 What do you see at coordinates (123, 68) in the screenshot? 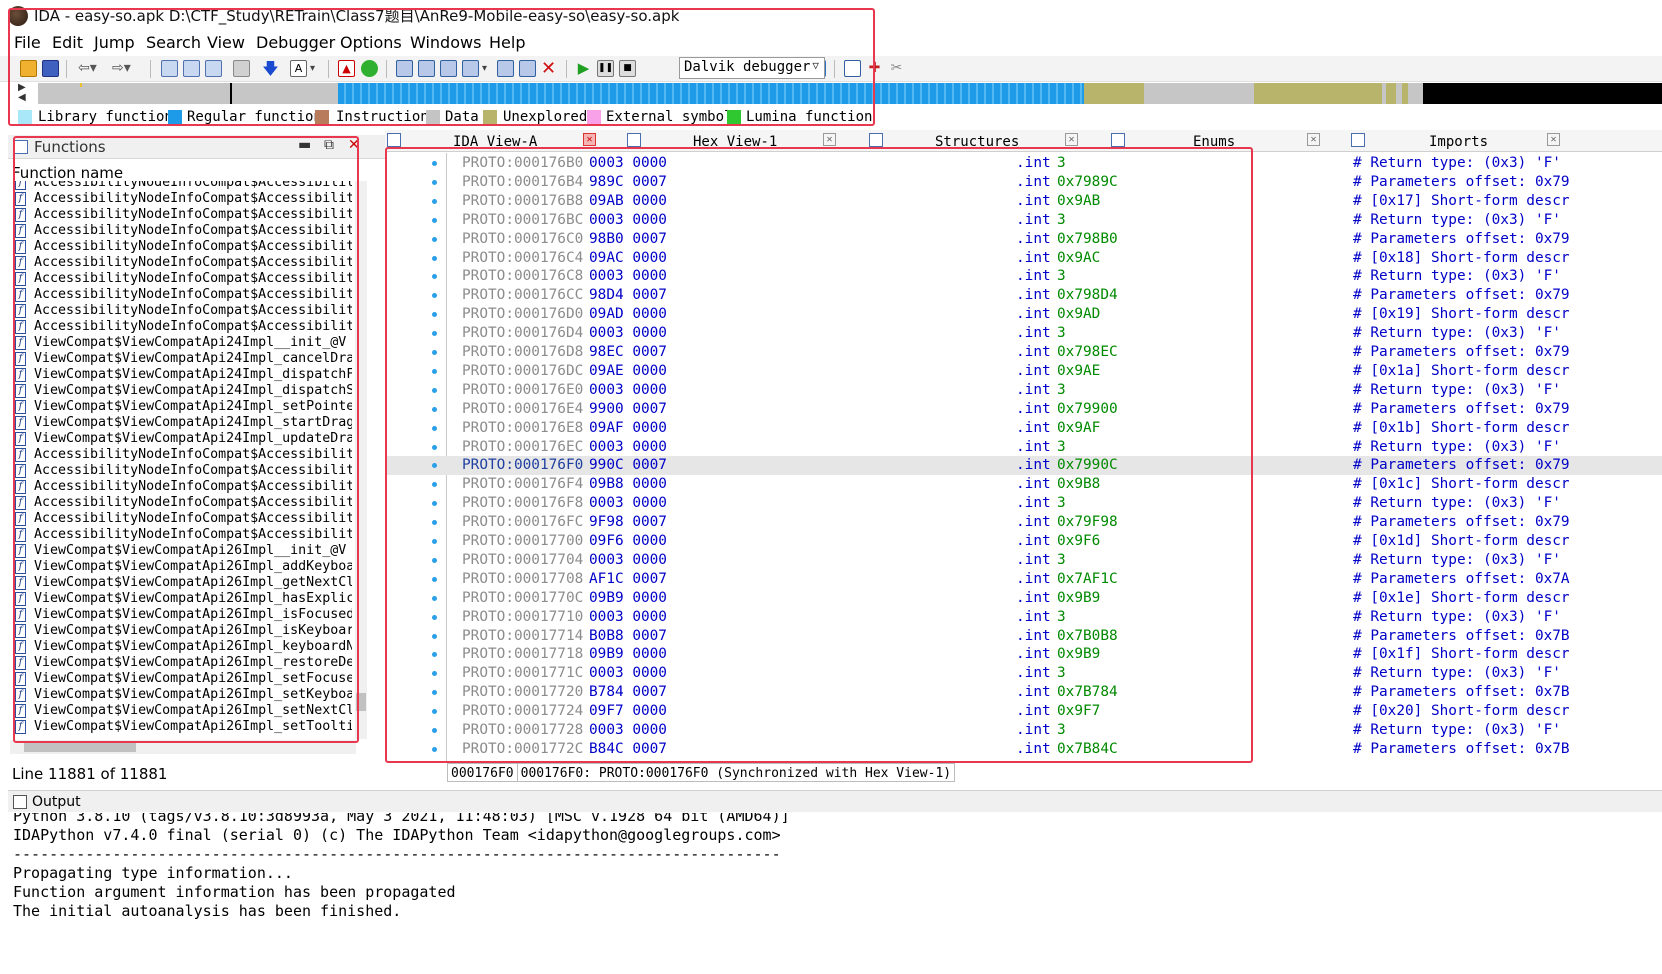
I see `forward-icon: ⇨▾` at bounding box center [123, 68].